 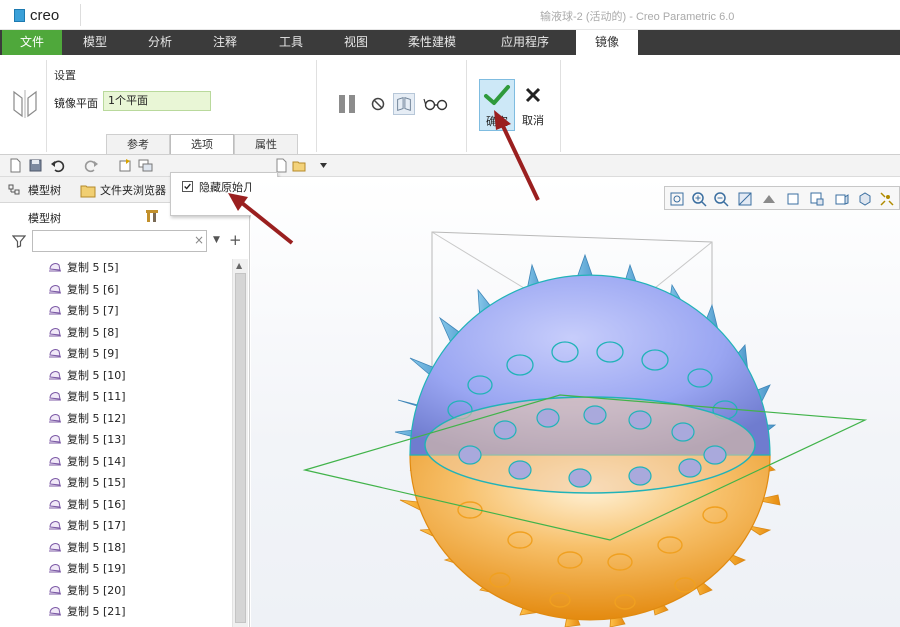 I want to click on tree-item-label: 复制 5 [12], so click(x=96, y=418).